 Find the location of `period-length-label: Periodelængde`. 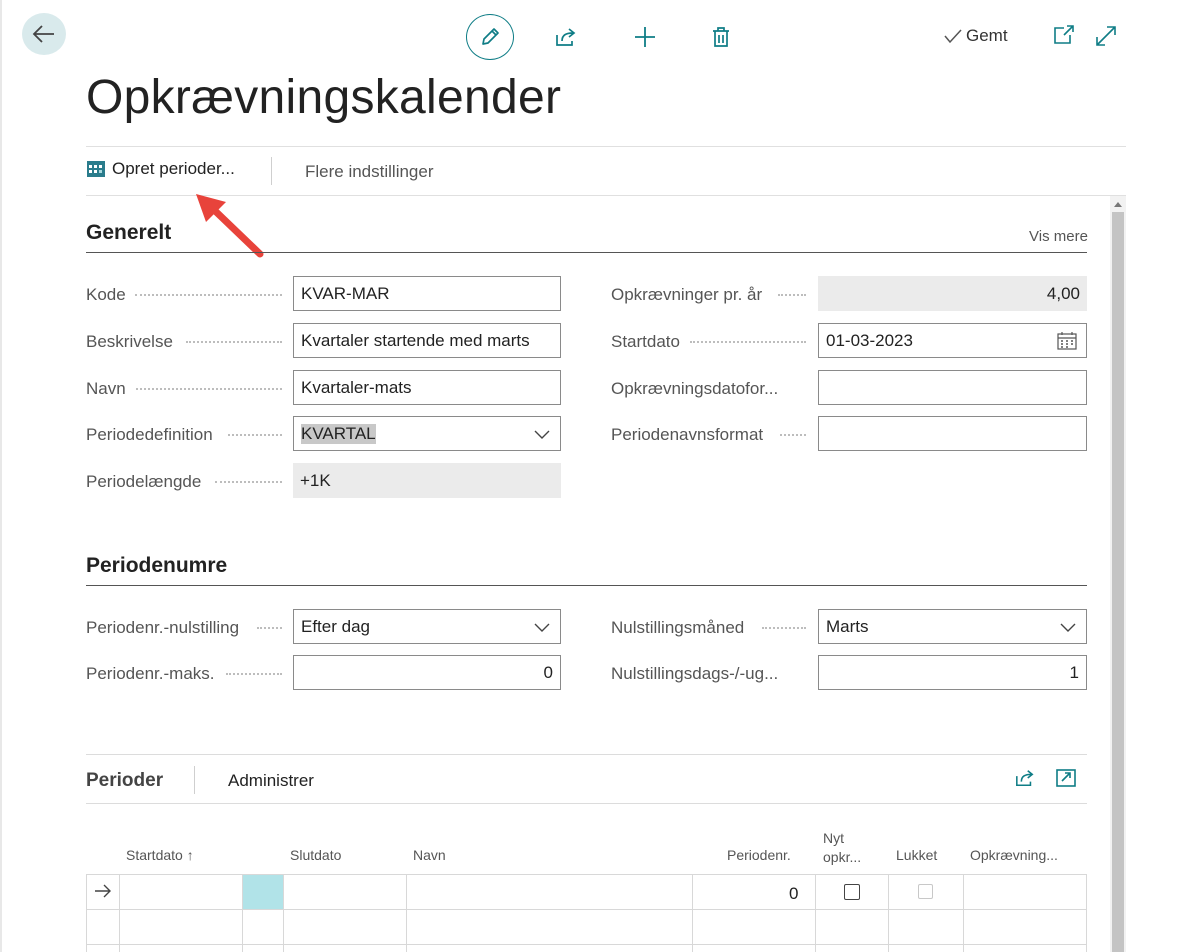

period-length-label: Periodelængde is located at coordinates (144, 481).